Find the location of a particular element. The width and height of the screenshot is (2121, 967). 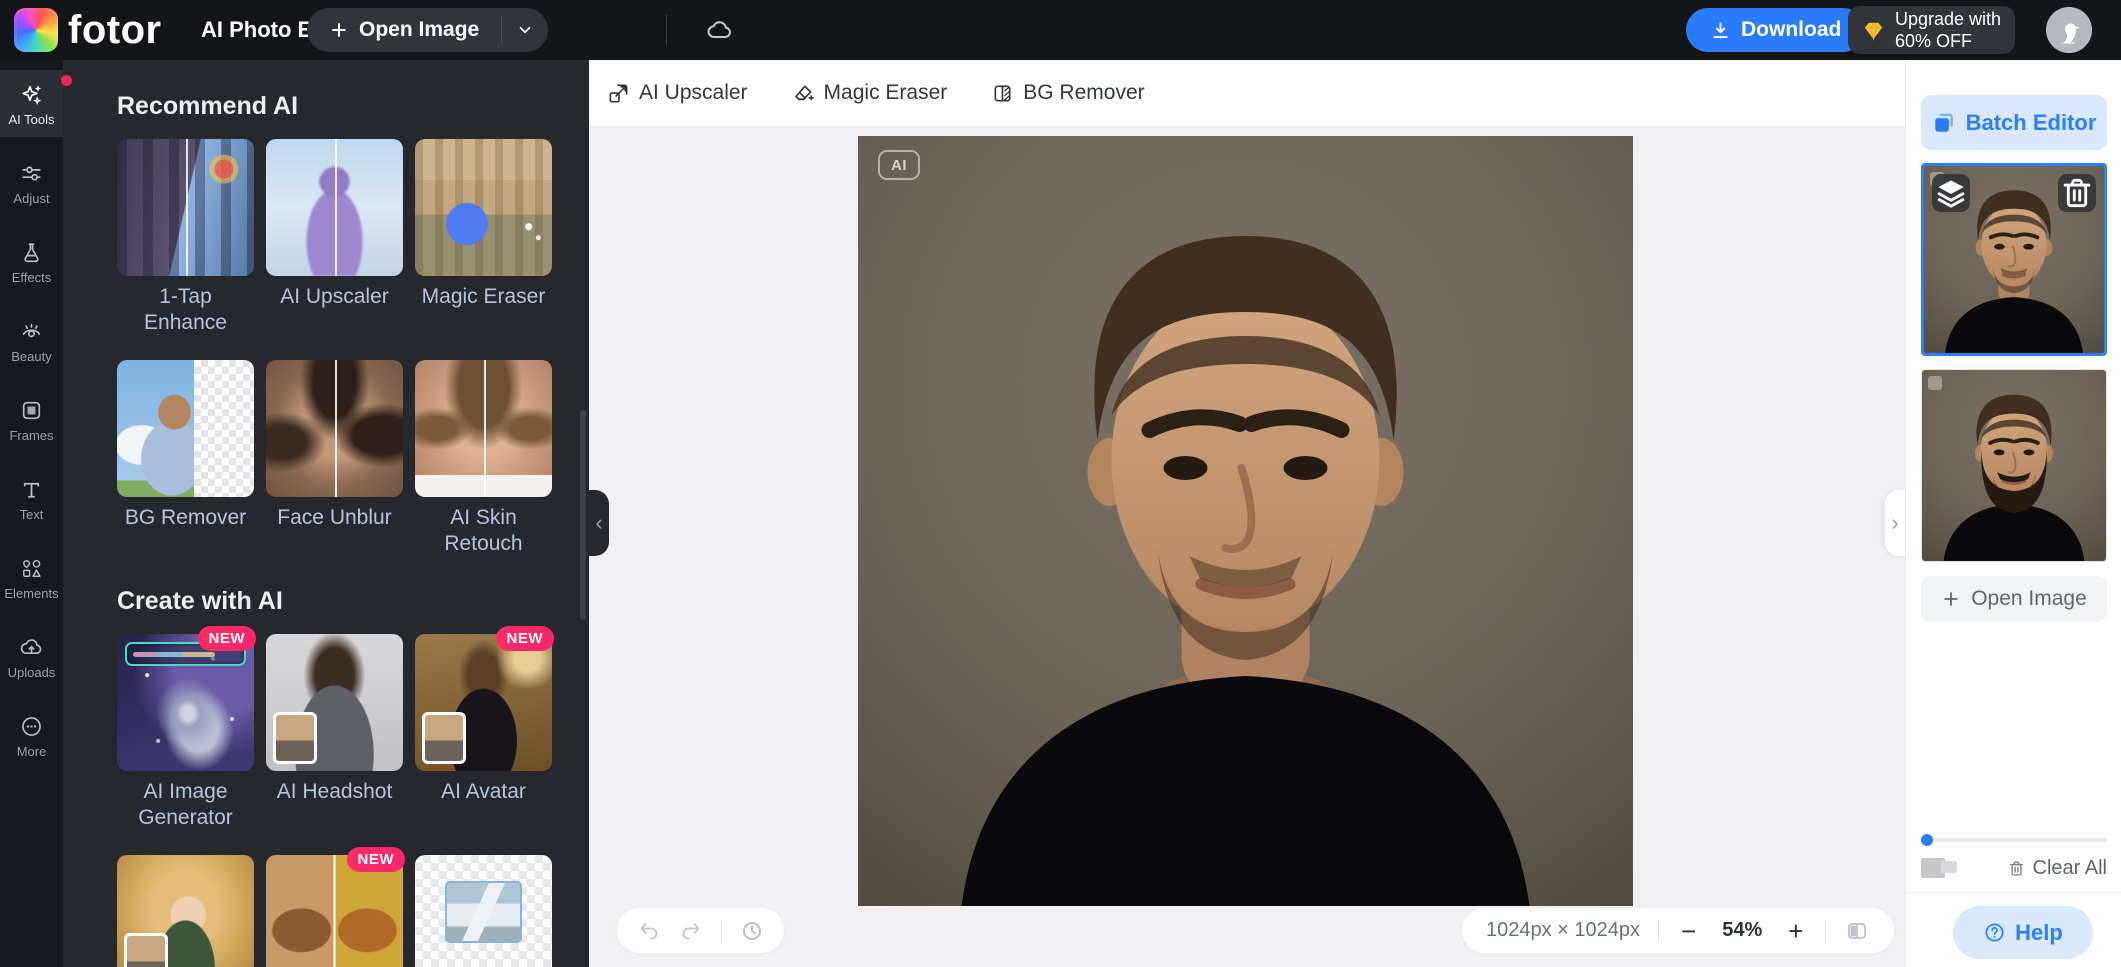

sidebar-item-label: Uploads is located at coordinates (31, 672).